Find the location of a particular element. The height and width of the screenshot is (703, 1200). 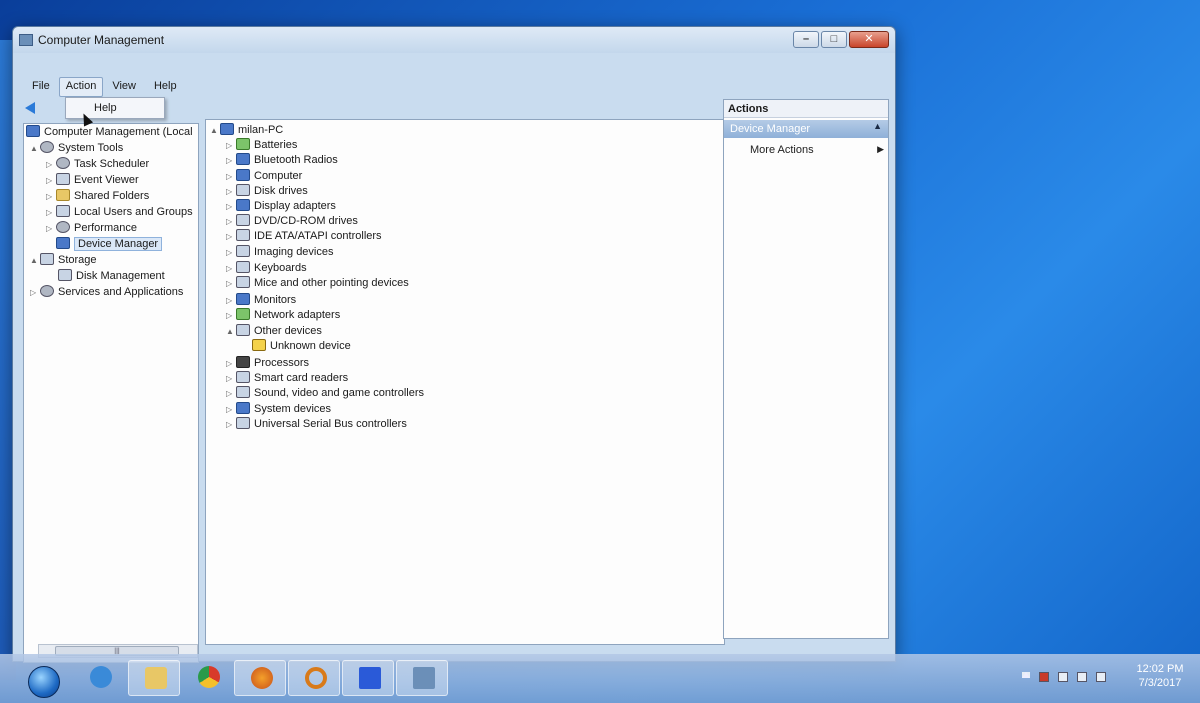

clock-date: 7/3/2017 is located at coordinates (1160, 683).